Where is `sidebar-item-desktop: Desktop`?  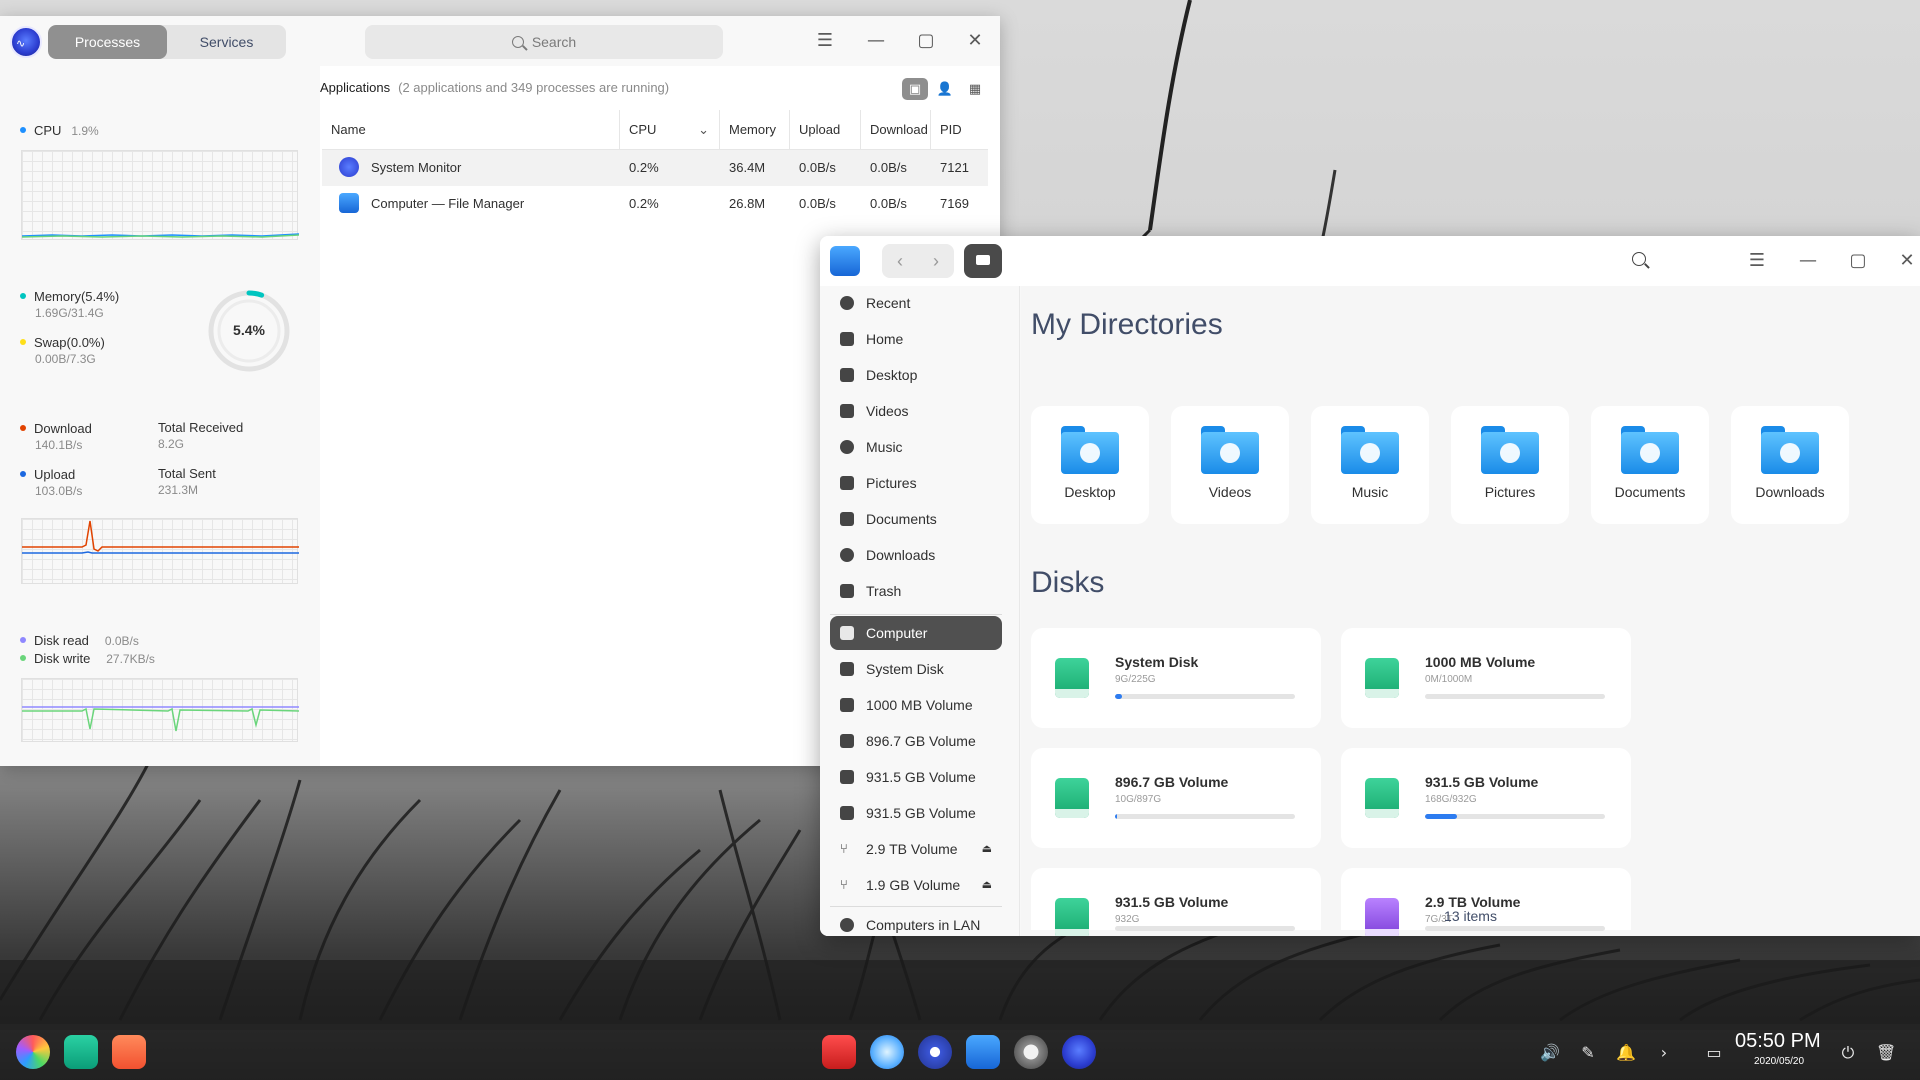 sidebar-item-desktop: Desktop is located at coordinates (916, 375).